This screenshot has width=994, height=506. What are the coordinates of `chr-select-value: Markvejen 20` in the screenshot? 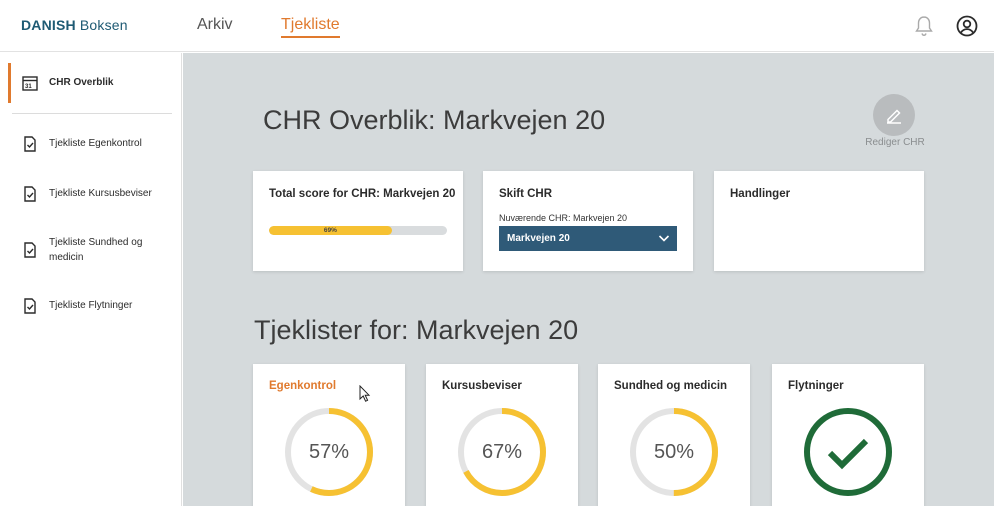 It's located at (538, 238).